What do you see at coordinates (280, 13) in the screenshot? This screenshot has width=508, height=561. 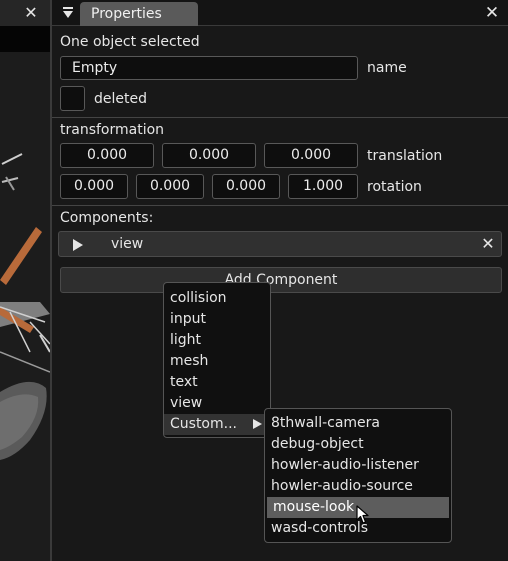 I see `properties-titlebar: Properties ✕` at bounding box center [280, 13].